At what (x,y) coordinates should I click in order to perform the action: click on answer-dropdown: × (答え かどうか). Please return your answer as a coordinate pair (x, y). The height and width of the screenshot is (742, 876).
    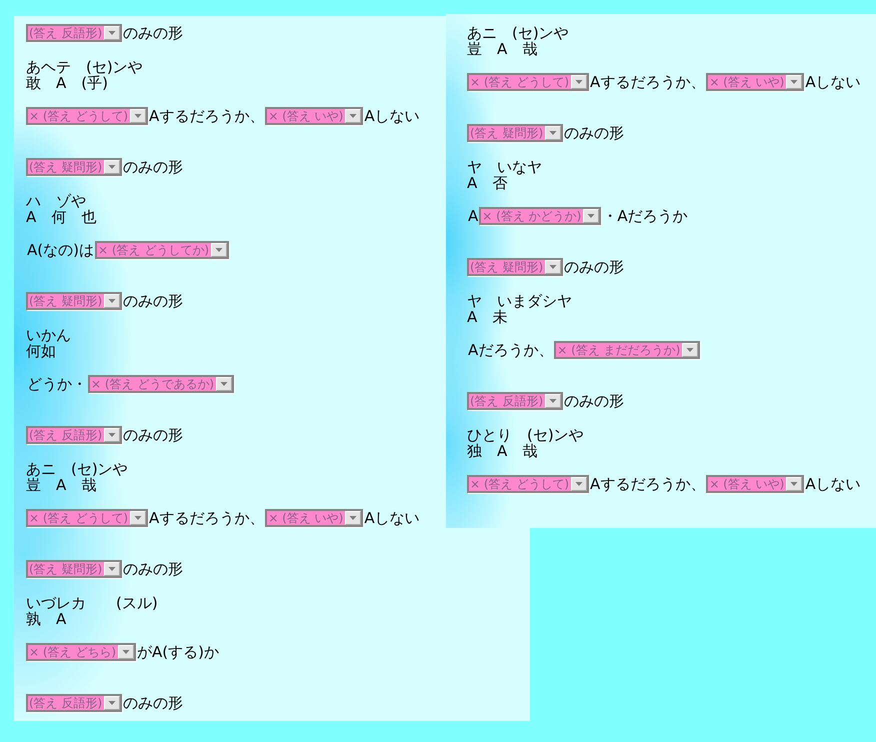
    Looking at the image, I should click on (540, 216).